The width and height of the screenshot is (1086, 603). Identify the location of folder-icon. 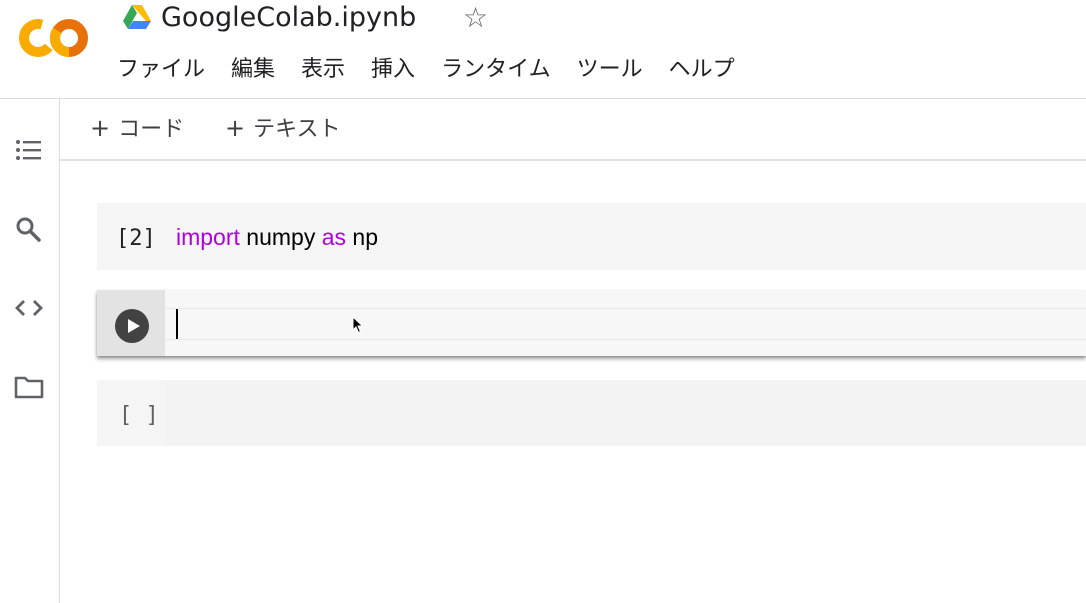
(29, 387).